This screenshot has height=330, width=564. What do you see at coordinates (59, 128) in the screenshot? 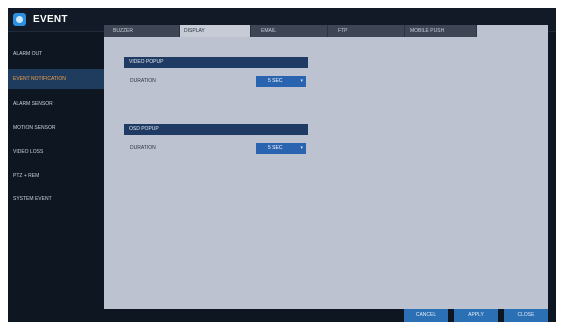
I see `sidebar-item-motion-sensor: MOTION SENSOR` at bounding box center [59, 128].